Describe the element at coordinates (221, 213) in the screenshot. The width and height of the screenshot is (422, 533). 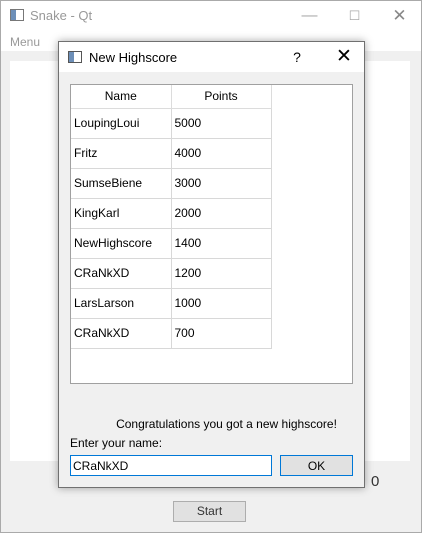
I see `cell-points: 2000` at that location.